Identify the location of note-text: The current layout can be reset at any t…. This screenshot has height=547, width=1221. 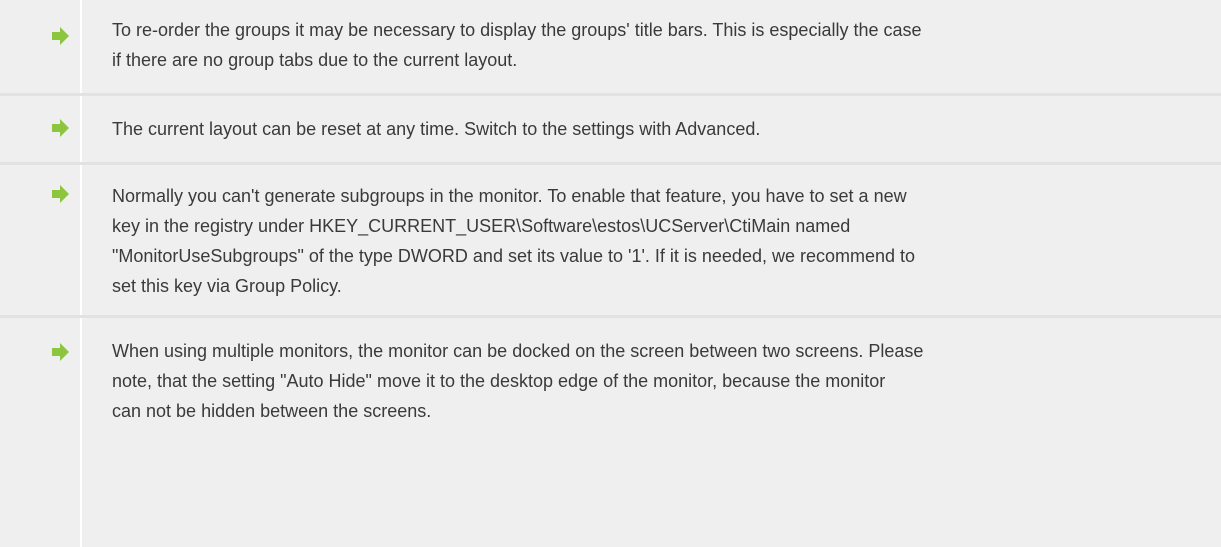
(659, 129).